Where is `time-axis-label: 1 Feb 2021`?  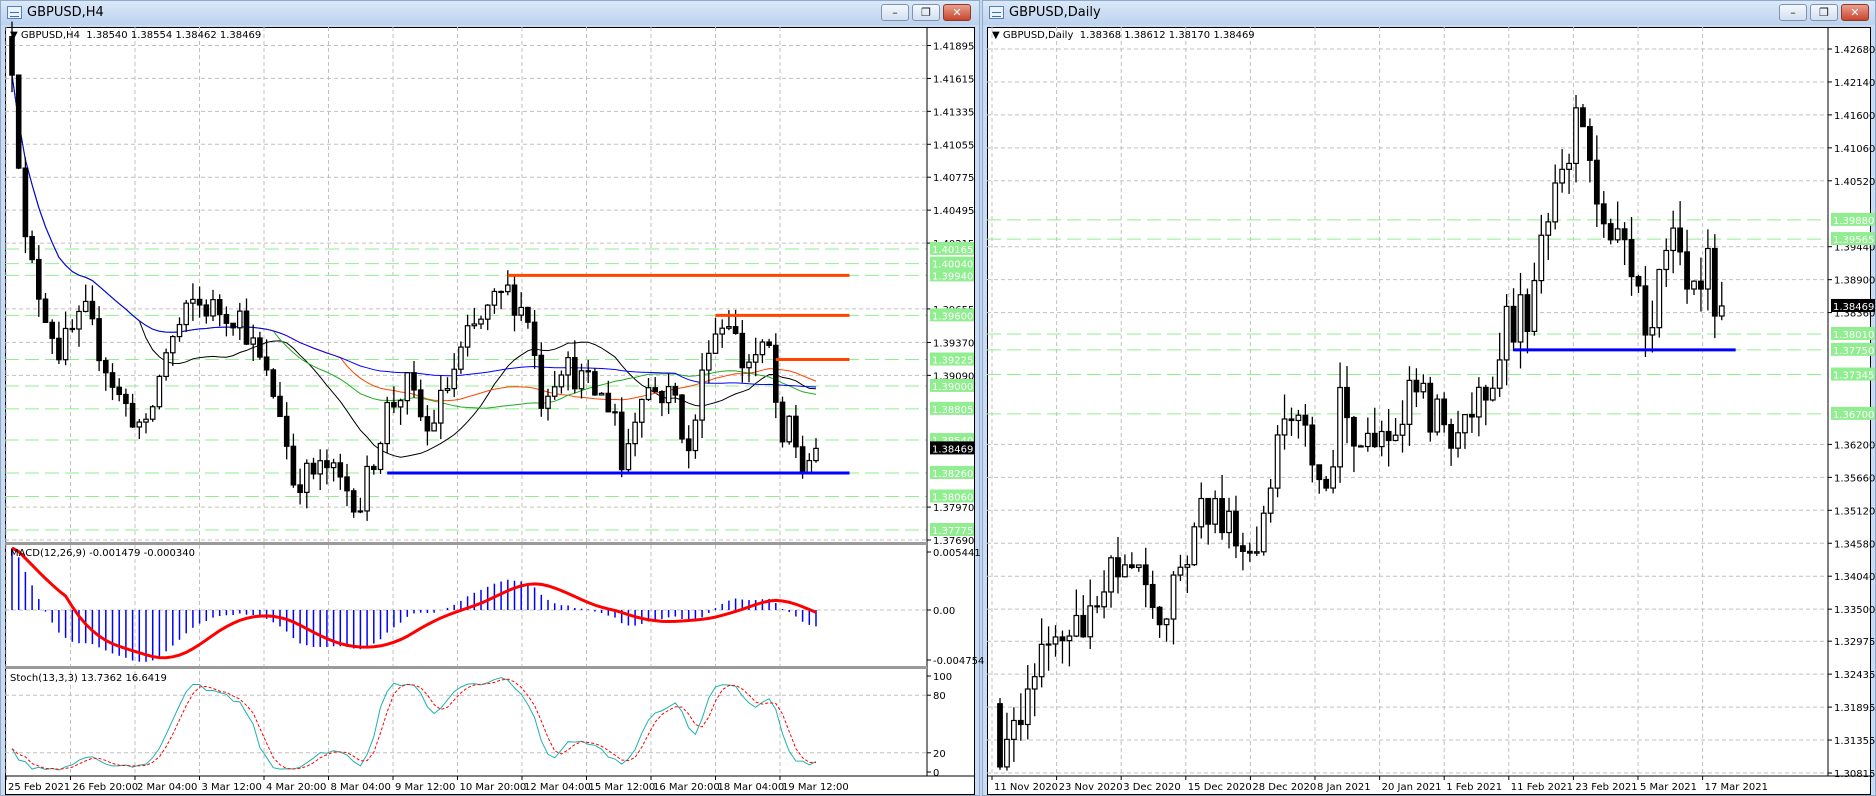
time-axis-label: 1 Feb 2021 is located at coordinates (1474, 787).